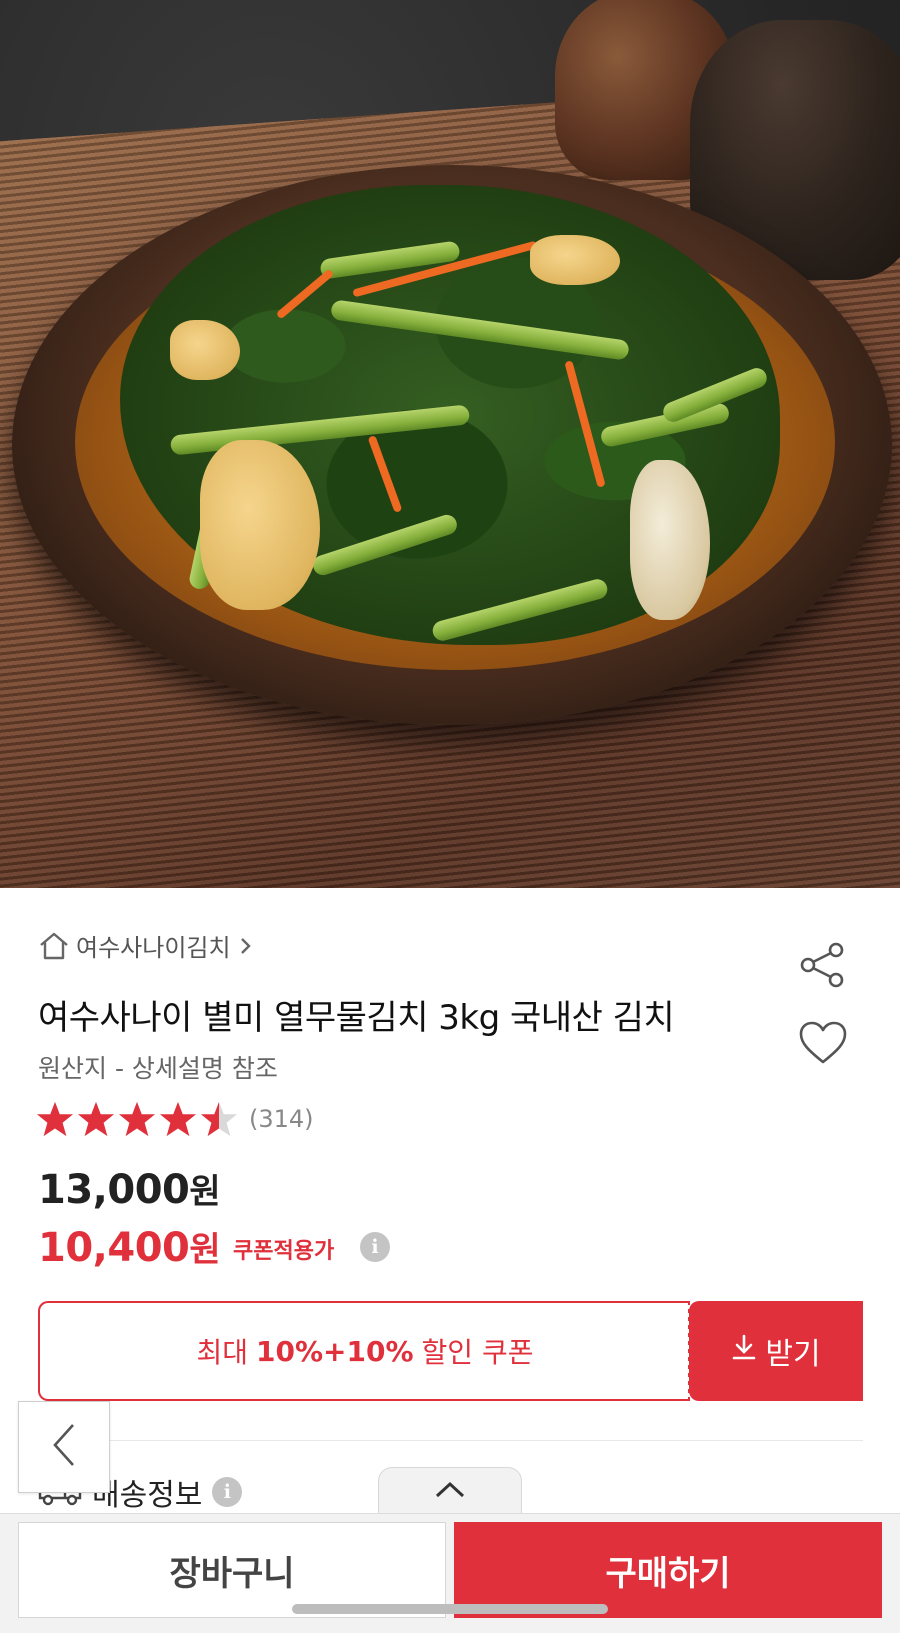 This screenshot has width=900, height=1633. What do you see at coordinates (793, 1354) in the screenshot?
I see `download-label: 받기` at bounding box center [793, 1354].